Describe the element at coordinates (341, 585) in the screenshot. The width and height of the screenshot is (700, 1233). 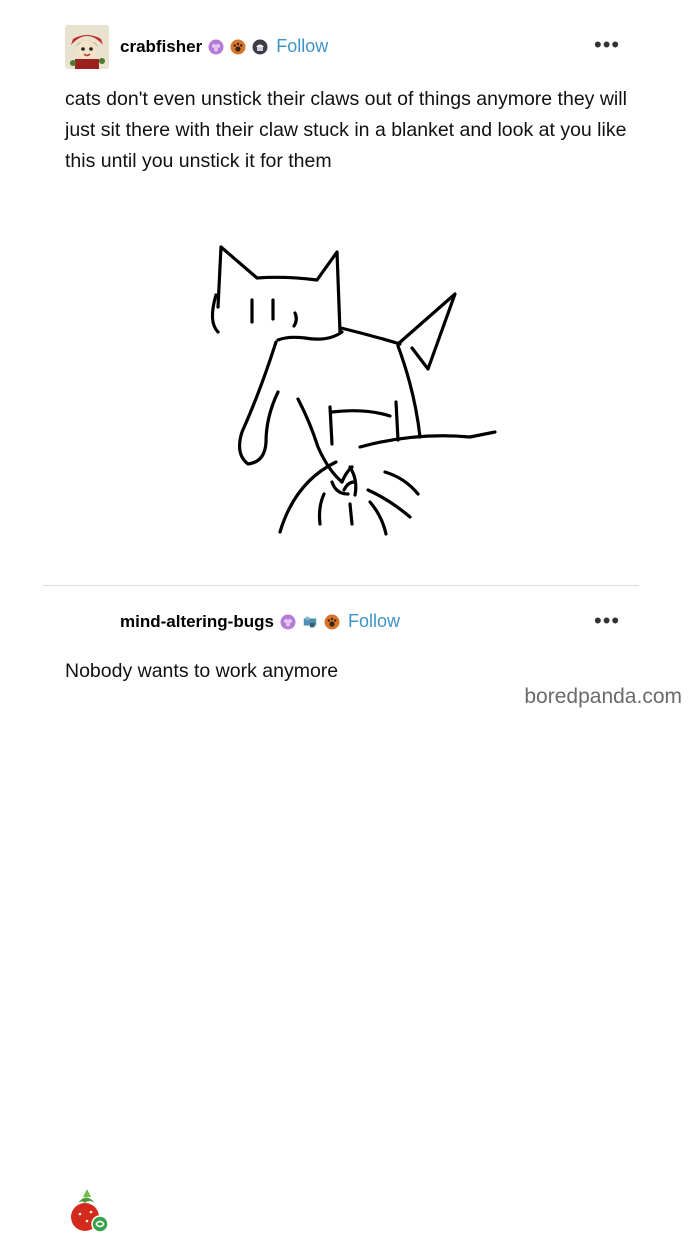
I see `post-divider` at that location.